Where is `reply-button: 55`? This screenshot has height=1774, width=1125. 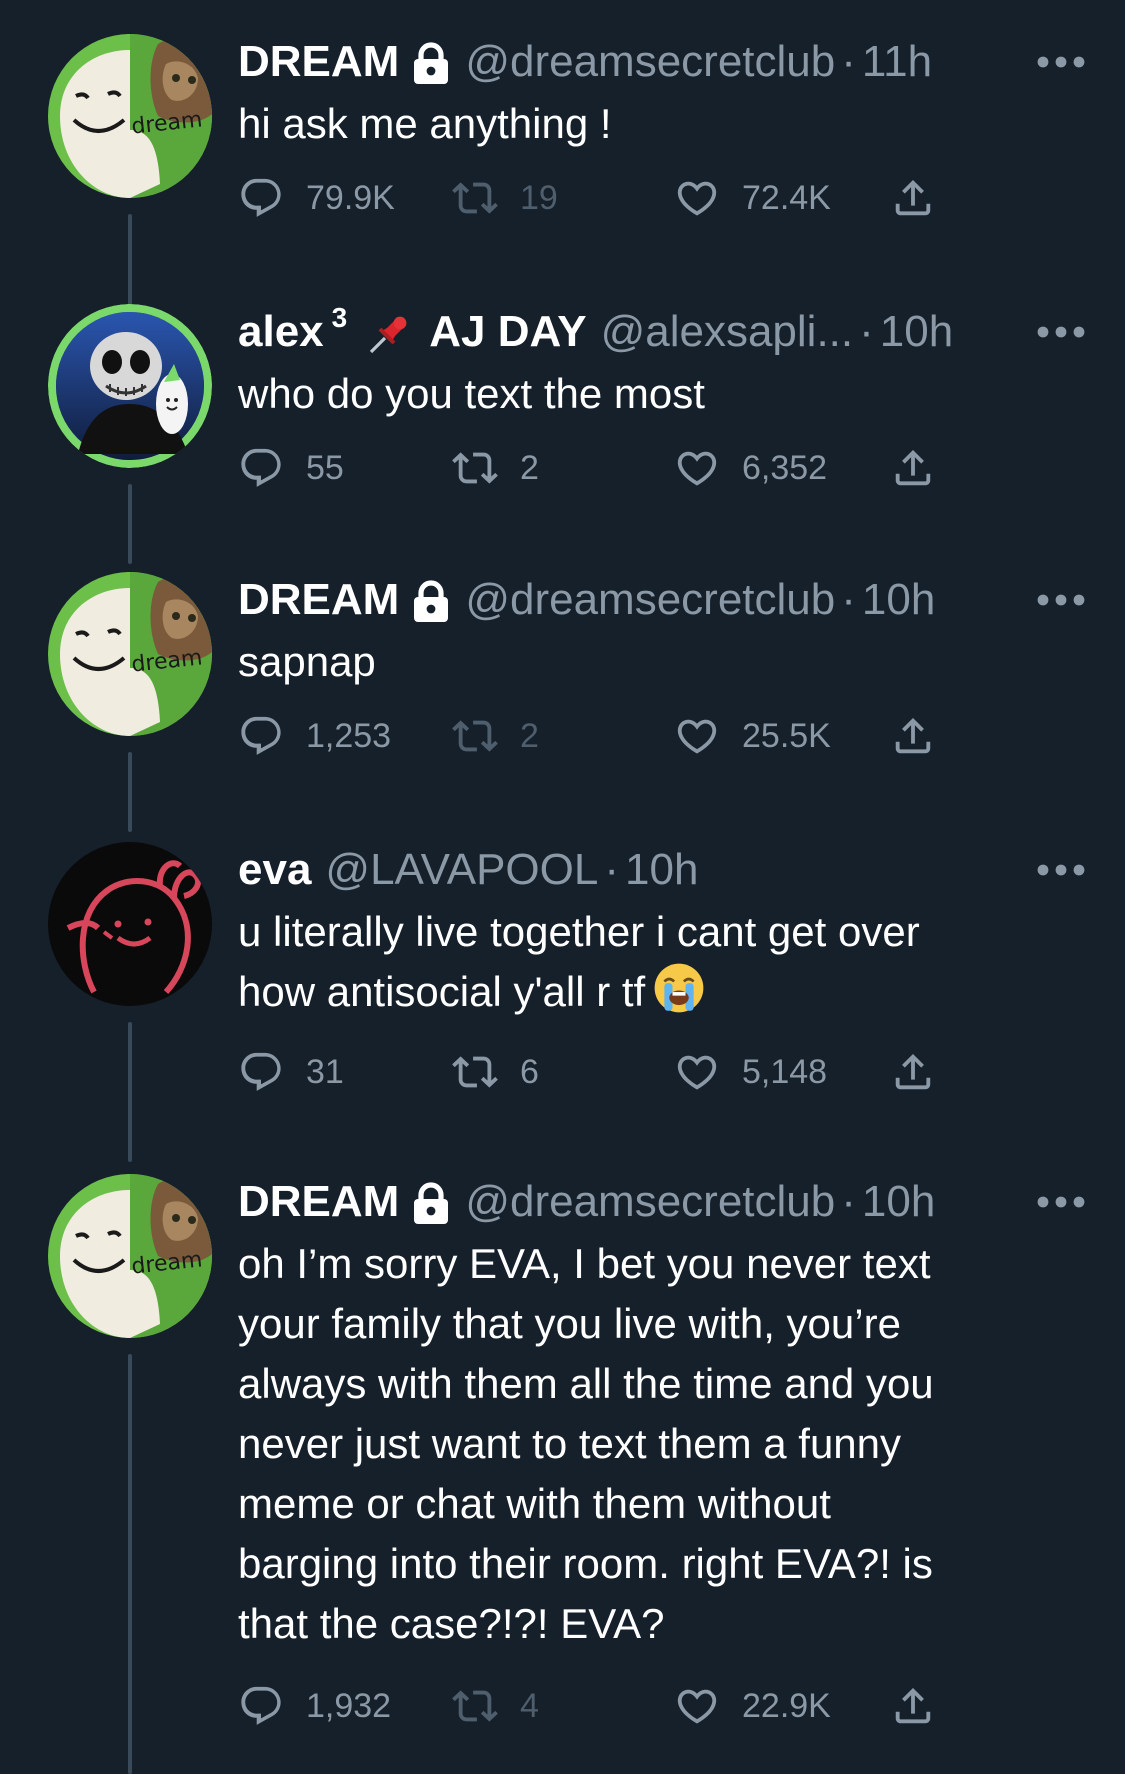
reply-button: 55 is located at coordinates (291, 468).